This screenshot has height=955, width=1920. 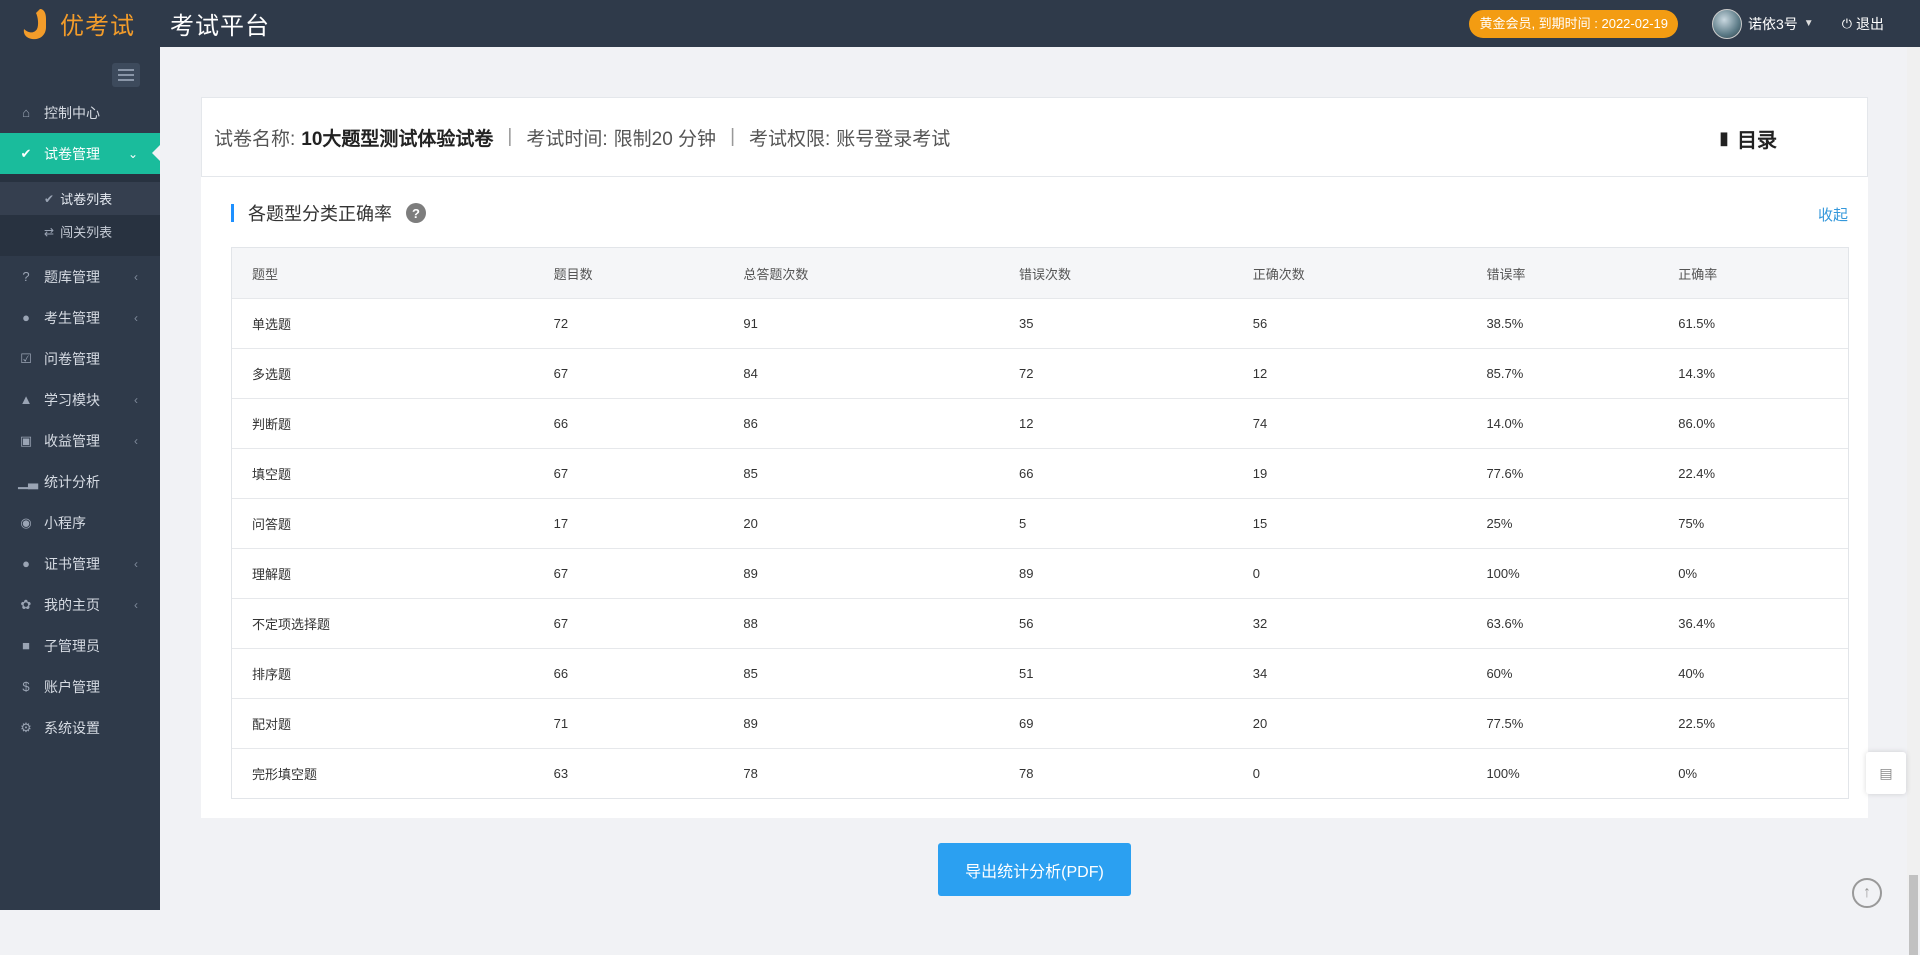 What do you see at coordinates (72, 399) in the screenshot?
I see `sidebar-item-label: 学习模块` at bounding box center [72, 399].